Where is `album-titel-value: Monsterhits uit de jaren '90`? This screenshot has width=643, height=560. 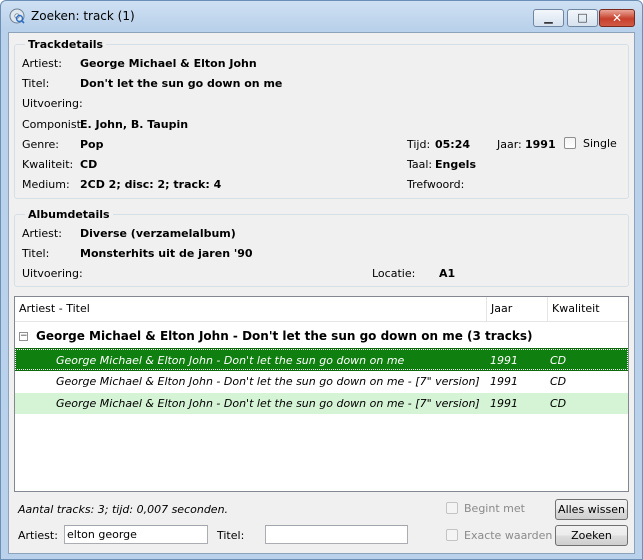 album-titel-value: Monsterhits uit de jaren '90 is located at coordinates (166, 253).